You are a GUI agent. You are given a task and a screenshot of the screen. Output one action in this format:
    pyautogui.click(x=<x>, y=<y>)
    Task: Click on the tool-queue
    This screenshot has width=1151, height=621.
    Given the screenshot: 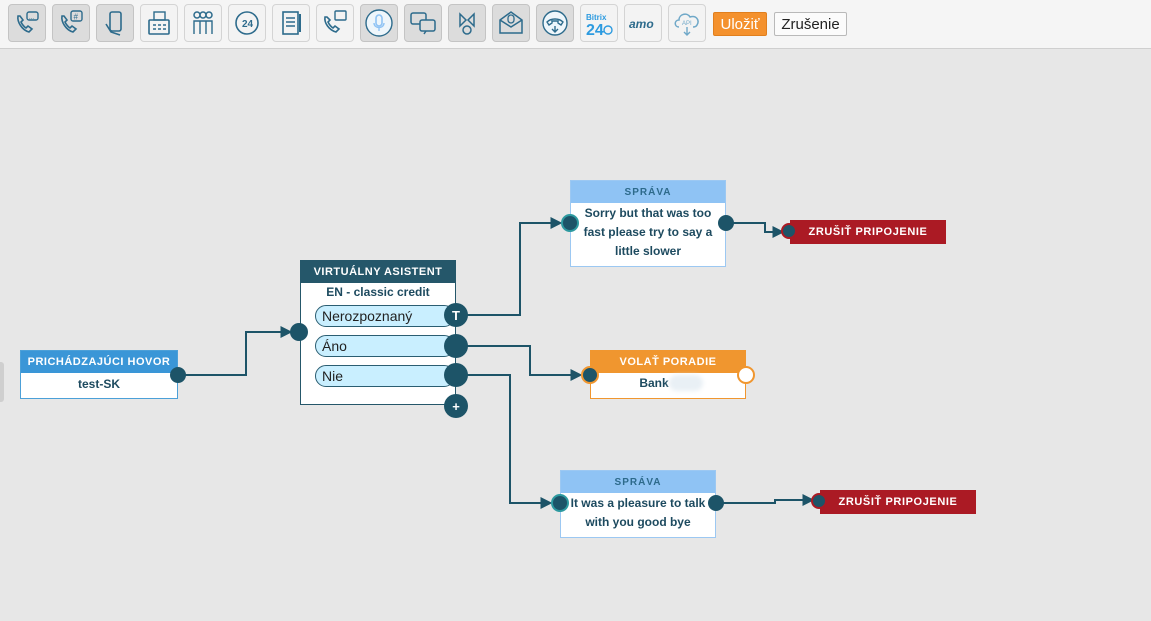 What is the action you would take?
    pyautogui.click(x=203, y=23)
    